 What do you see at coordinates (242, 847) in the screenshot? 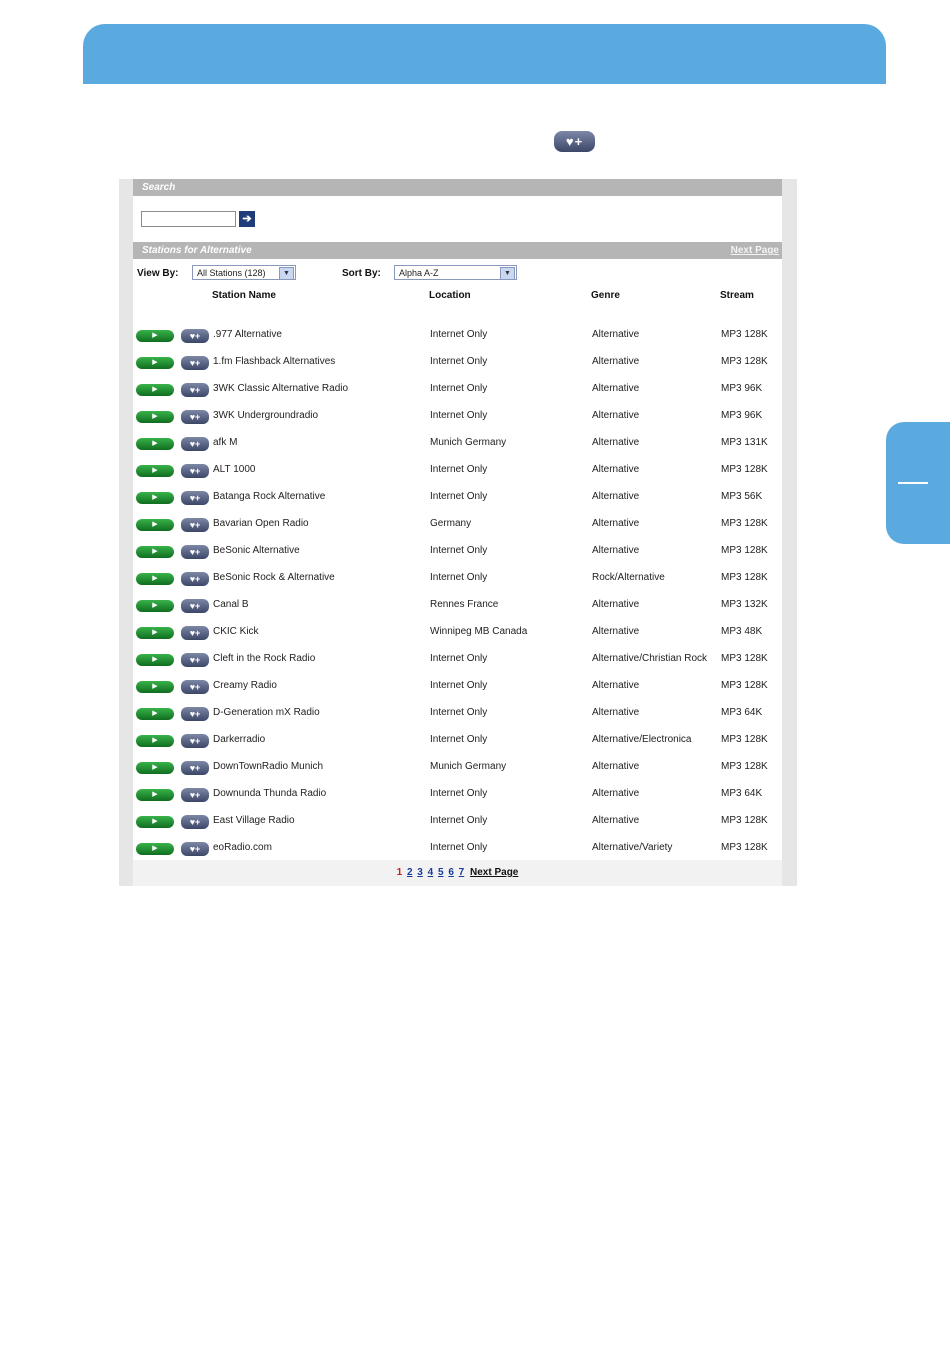
I see `station-name: eoRadio.com` at bounding box center [242, 847].